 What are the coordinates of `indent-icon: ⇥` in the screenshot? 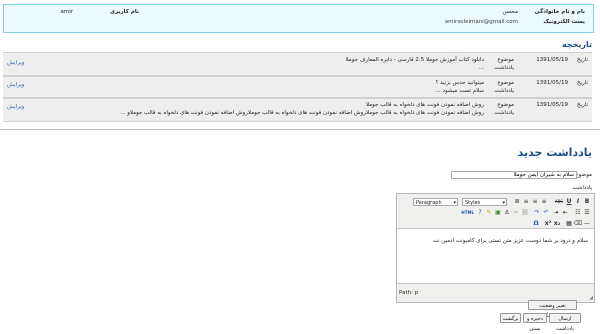 It's located at (556, 213).